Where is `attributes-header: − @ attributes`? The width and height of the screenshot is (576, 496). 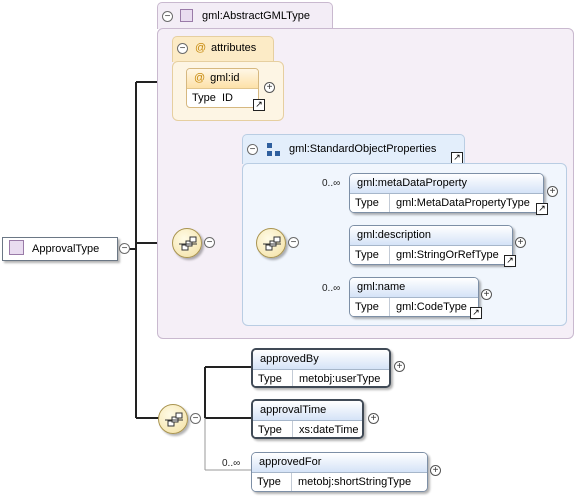 attributes-header: − @ attributes is located at coordinates (223, 49).